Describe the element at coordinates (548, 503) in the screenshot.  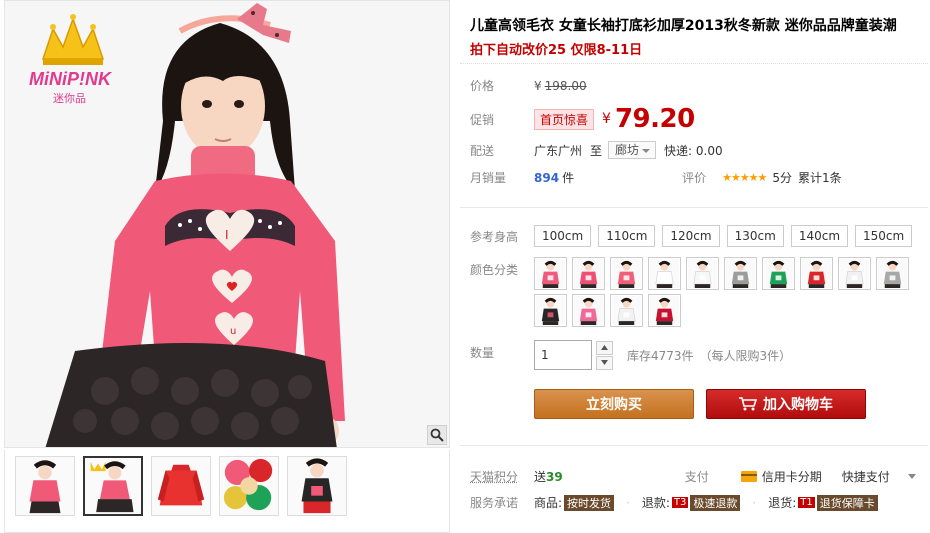
I see `service-goods: 商品:` at that location.